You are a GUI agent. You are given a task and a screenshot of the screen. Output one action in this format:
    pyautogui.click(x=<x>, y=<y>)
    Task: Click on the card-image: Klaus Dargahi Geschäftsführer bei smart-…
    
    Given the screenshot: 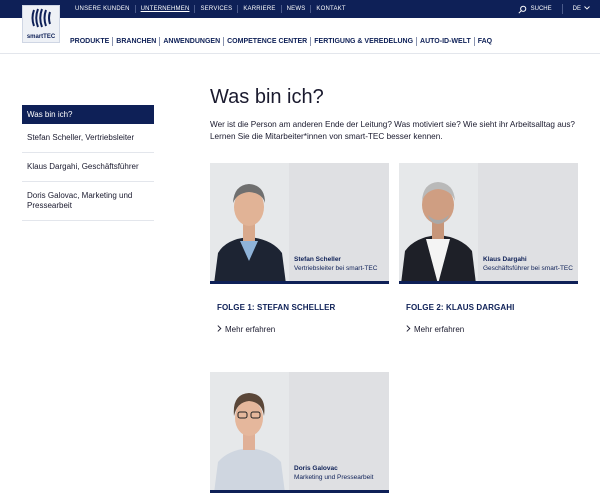 What is the action you would take?
    pyautogui.click(x=488, y=223)
    